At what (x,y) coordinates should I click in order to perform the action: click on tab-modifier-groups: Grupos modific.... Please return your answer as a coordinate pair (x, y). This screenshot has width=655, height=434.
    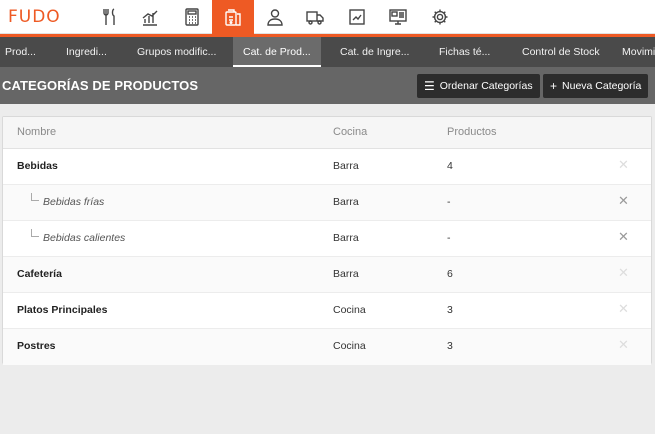
    Looking at the image, I should click on (176, 52).